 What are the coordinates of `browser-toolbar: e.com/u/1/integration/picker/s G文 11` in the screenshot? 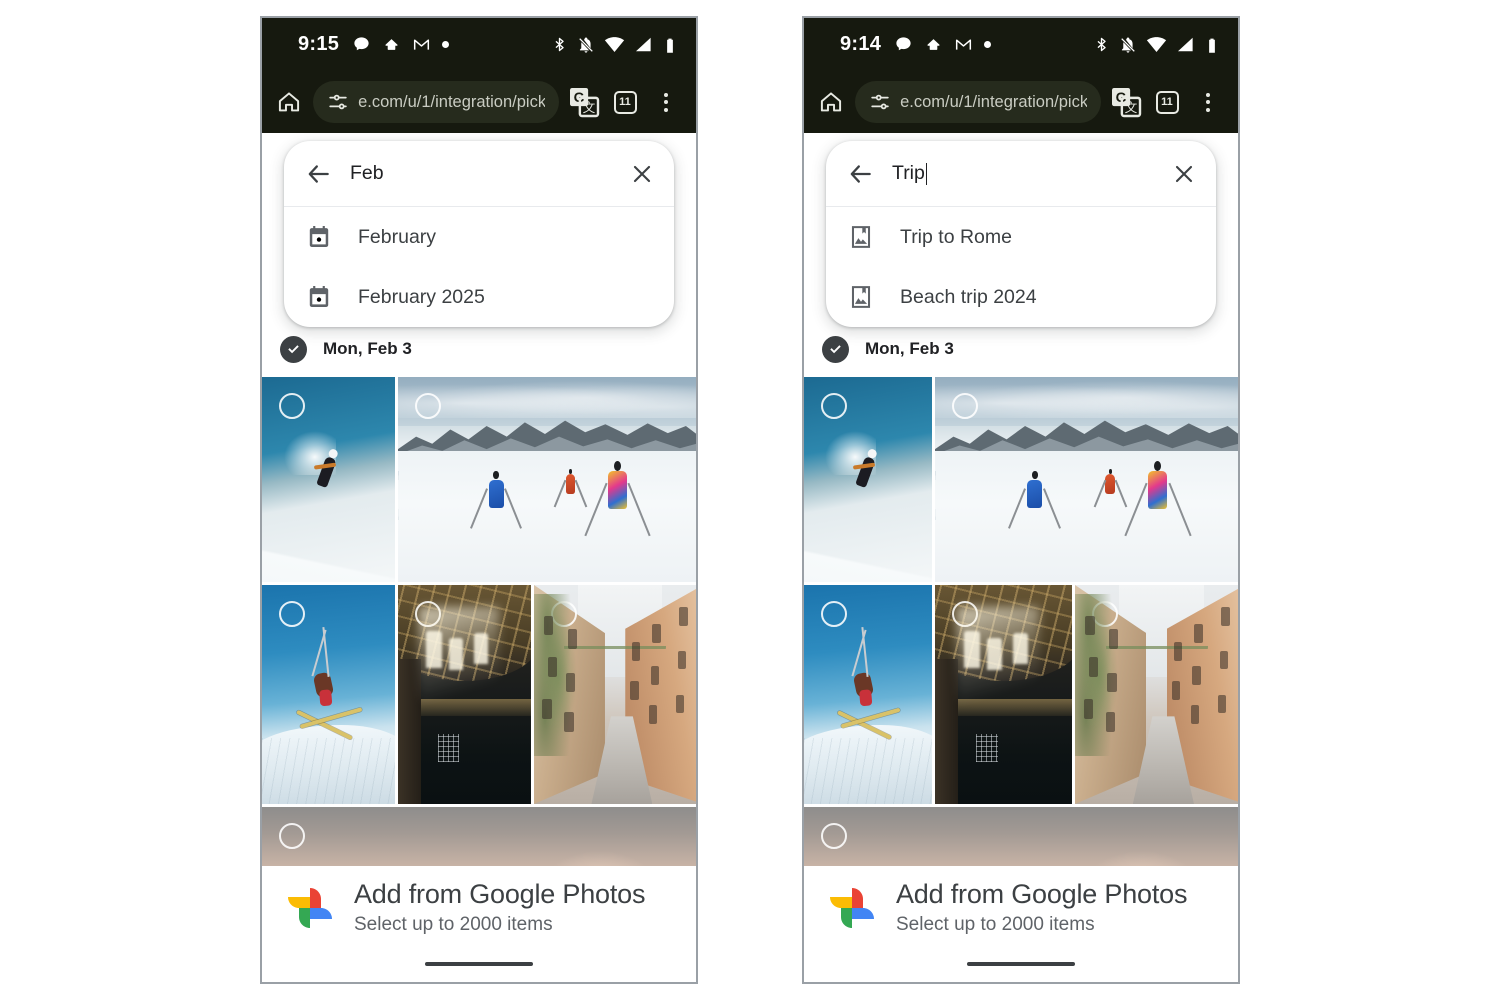 It's located at (479, 102).